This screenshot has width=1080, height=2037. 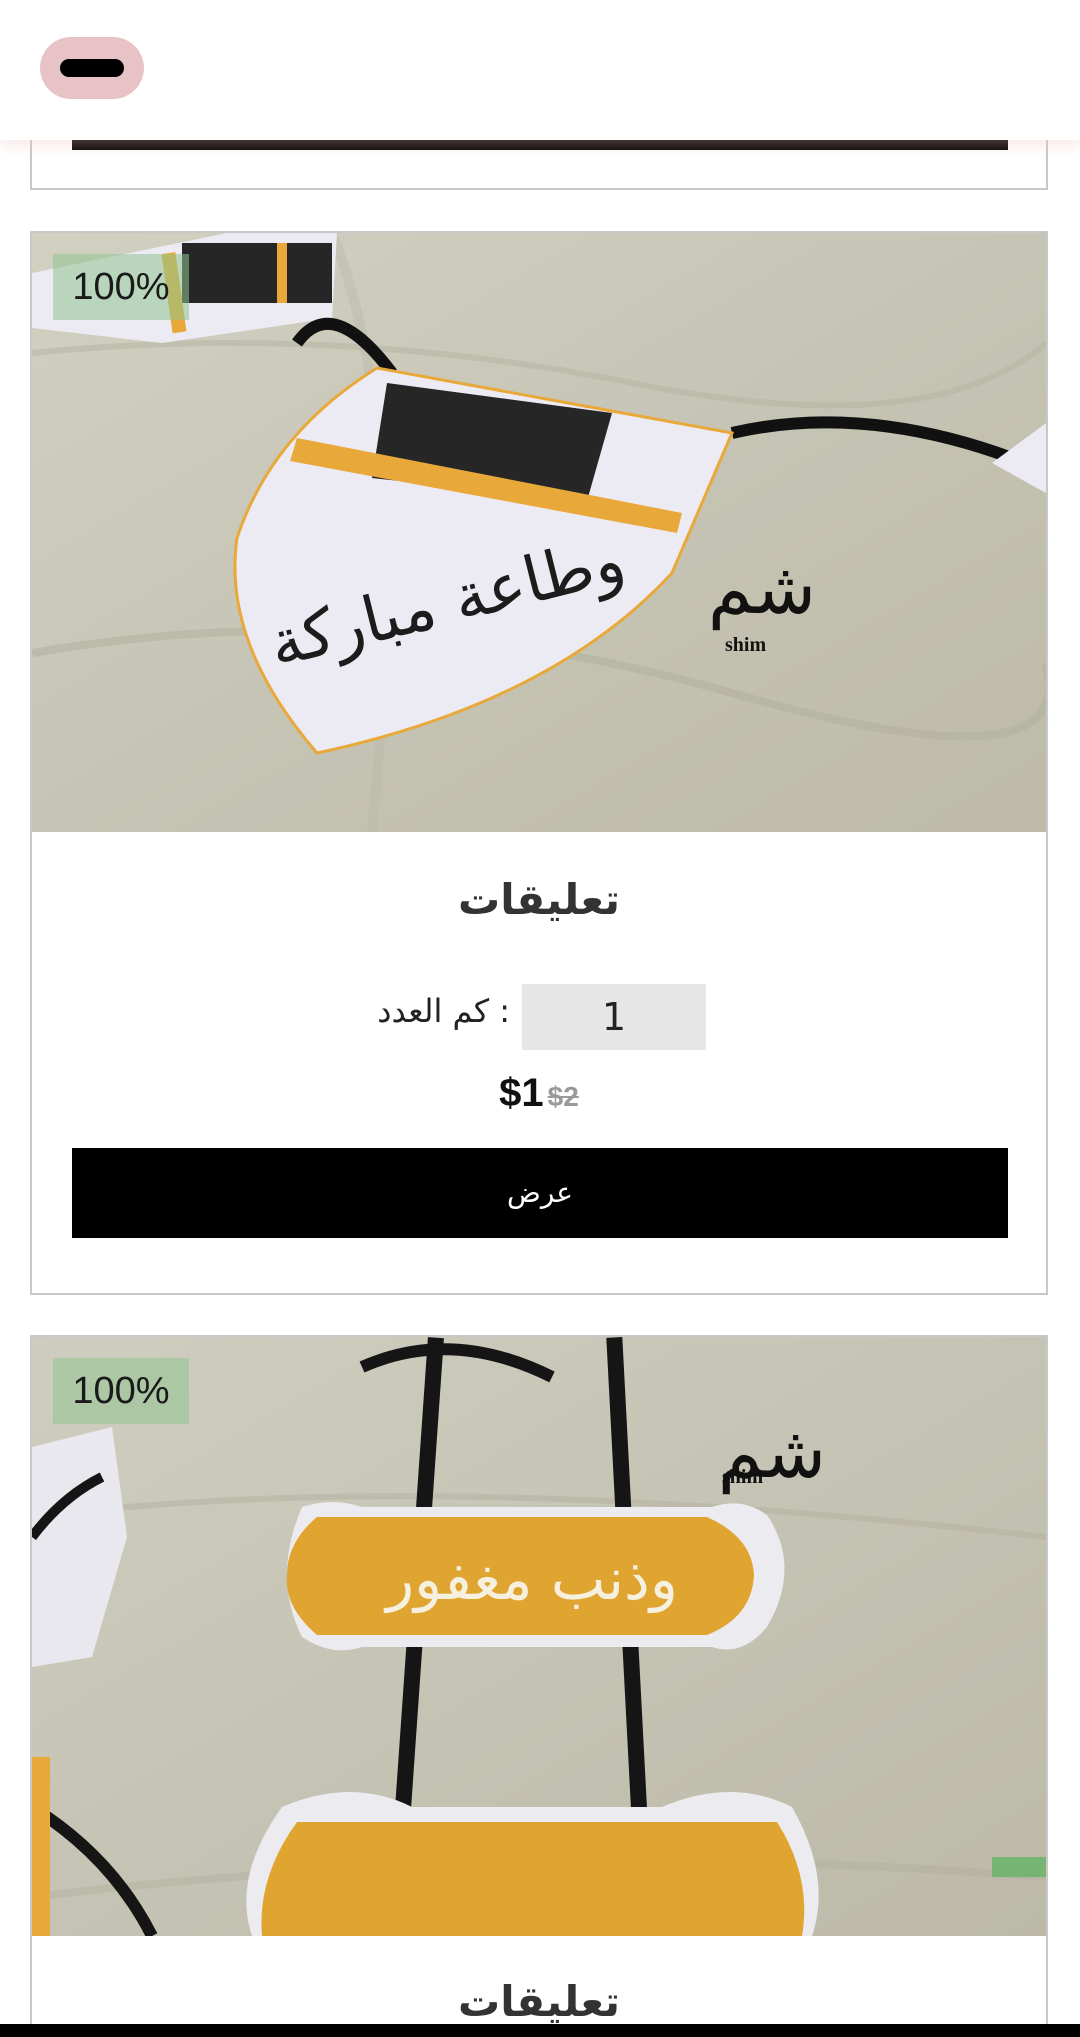 What do you see at coordinates (540, 1193) in the screenshot?
I see `view-button: عرض` at bounding box center [540, 1193].